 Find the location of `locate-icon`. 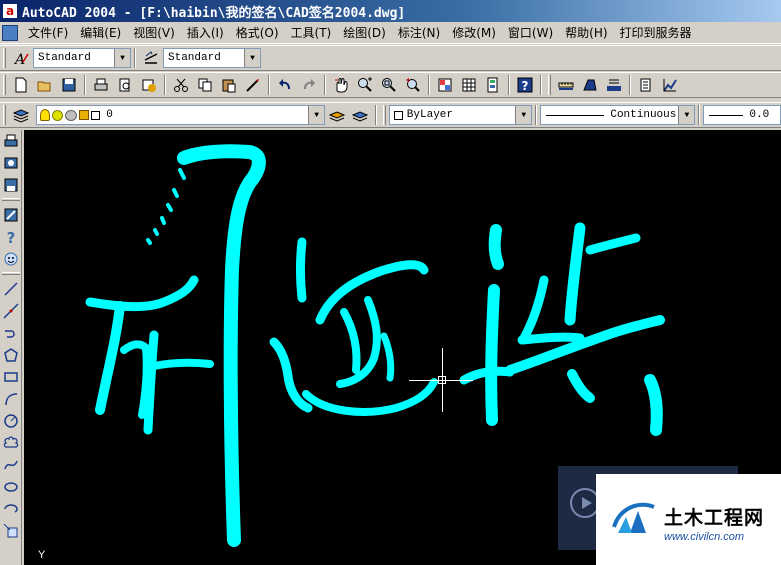

locate-icon is located at coordinates (670, 85).